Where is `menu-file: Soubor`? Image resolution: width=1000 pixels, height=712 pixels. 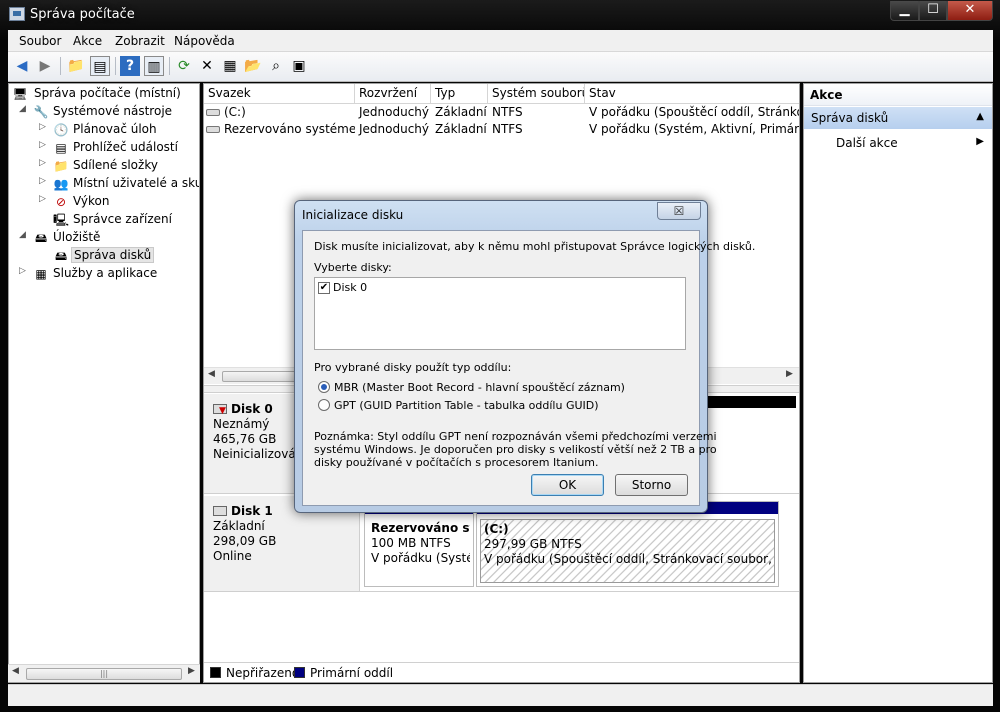 menu-file: Soubor is located at coordinates (40, 41).